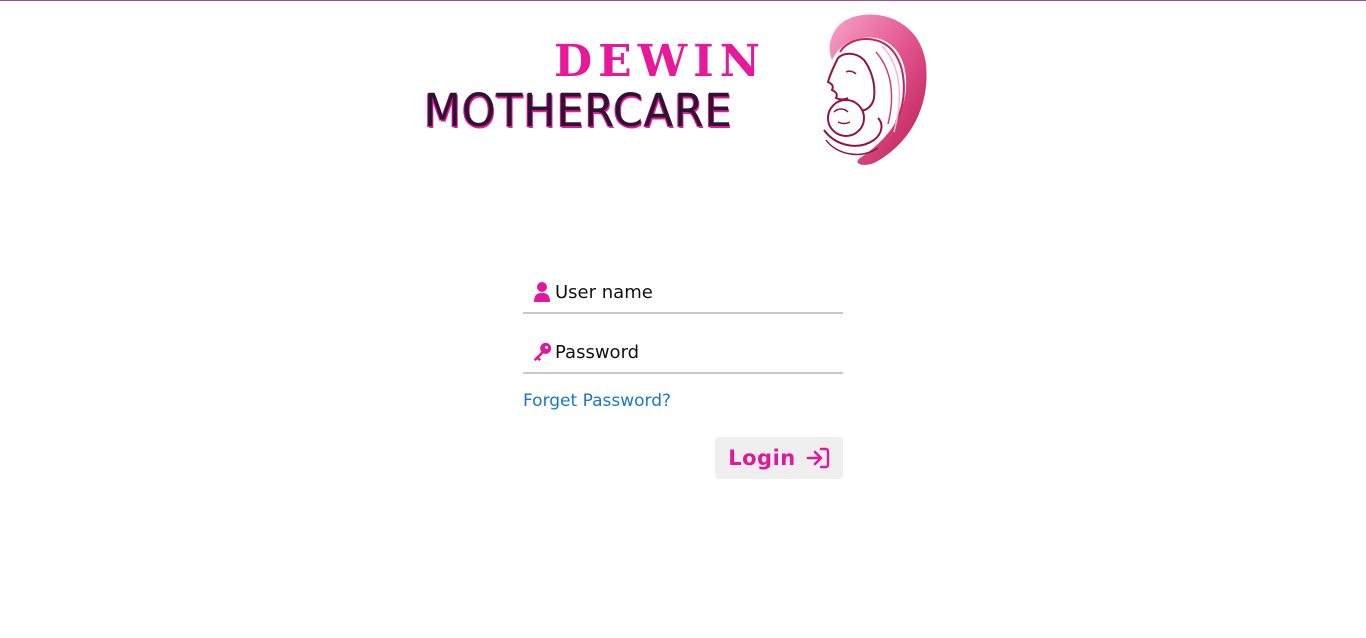 The width and height of the screenshot is (1366, 638). Describe the element at coordinates (875, 89) in the screenshot. I see `mother-baby-logo-icon` at that location.